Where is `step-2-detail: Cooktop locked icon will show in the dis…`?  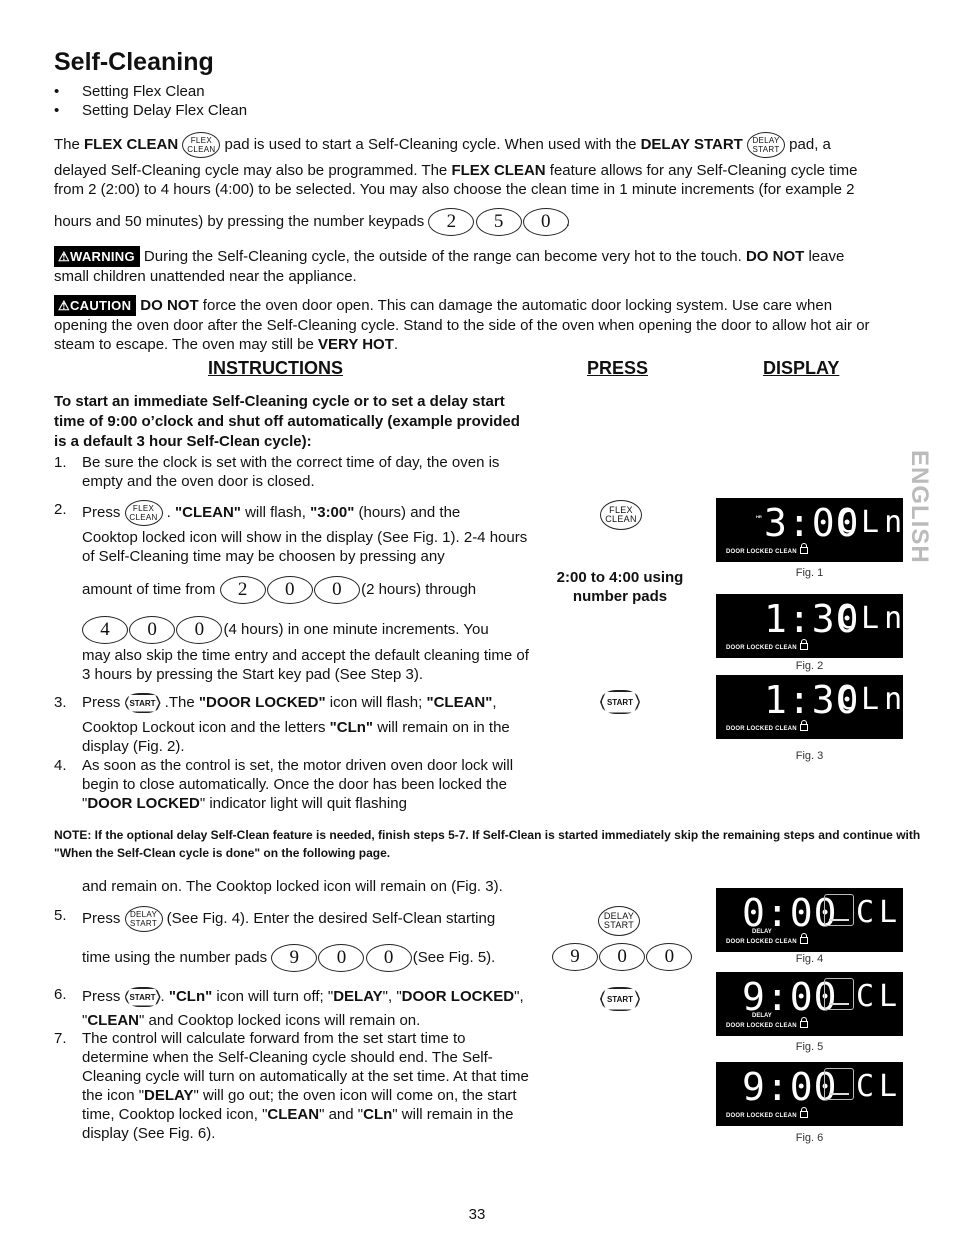 step-2-detail: Cooktop locked icon will show in the dis… is located at coordinates (305, 547).